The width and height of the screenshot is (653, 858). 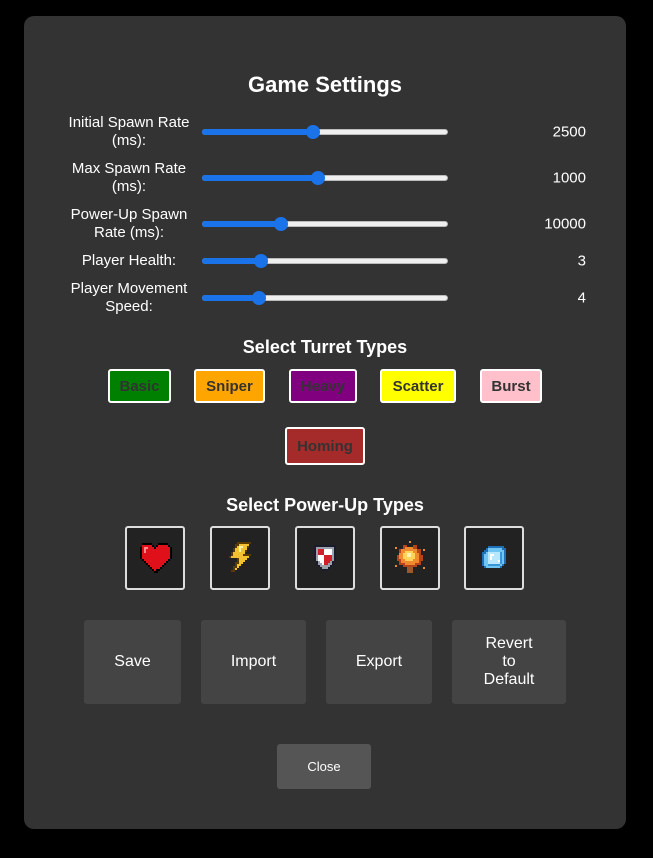 I want to click on powerup-speed-button, so click(x=240, y=558).